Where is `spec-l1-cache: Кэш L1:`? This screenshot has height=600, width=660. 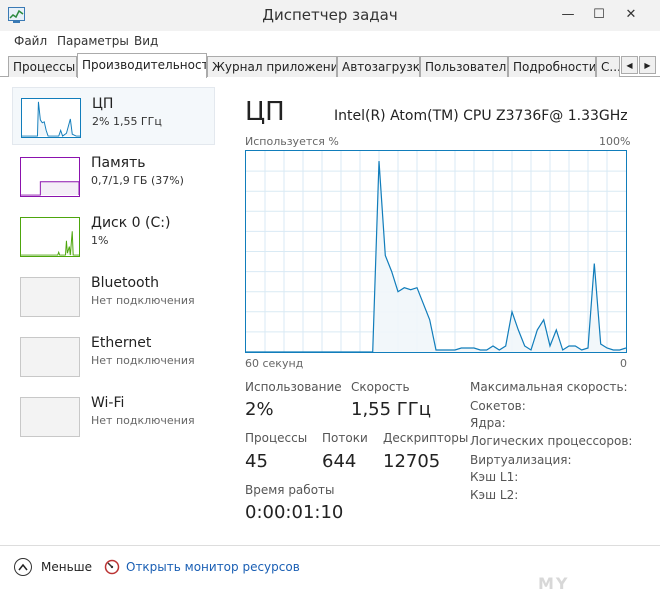 spec-l1-cache: Кэш L1: is located at coordinates (494, 477).